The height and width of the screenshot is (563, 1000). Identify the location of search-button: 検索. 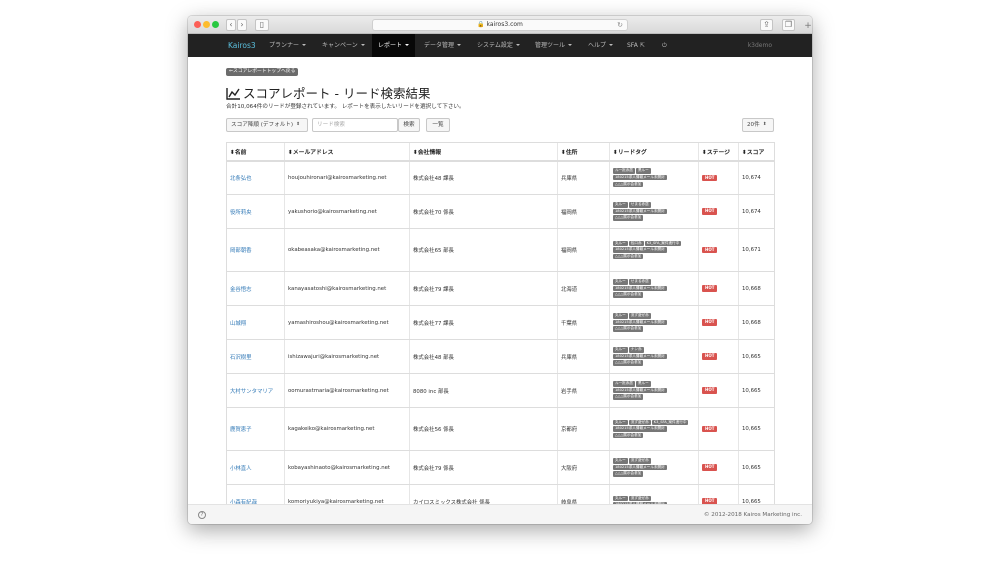
(409, 125).